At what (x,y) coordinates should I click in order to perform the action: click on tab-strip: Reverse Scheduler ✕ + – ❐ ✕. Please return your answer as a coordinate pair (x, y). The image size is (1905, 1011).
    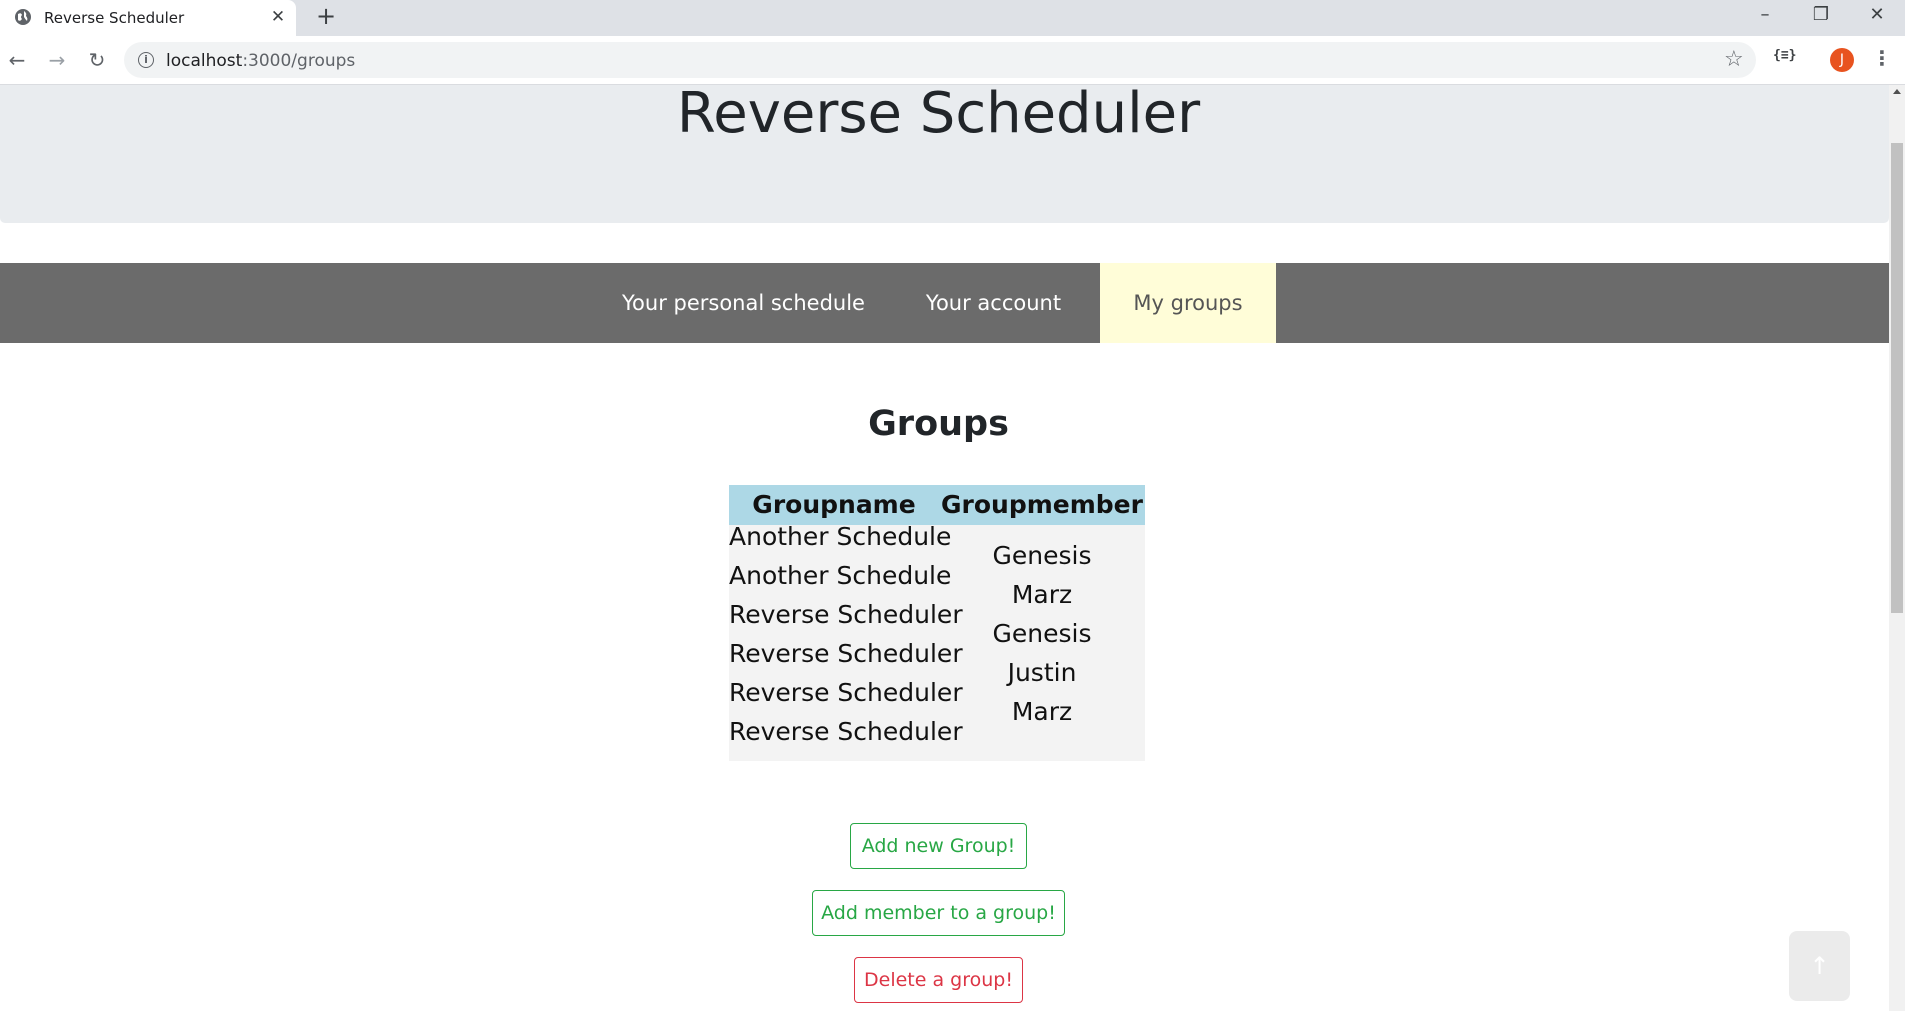
    Looking at the image, I should click on (952, 18).